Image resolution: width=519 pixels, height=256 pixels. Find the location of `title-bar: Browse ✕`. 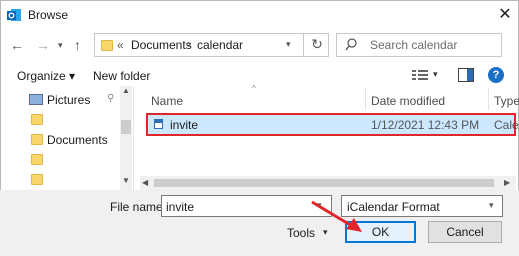

title-bar: Browse ✕ is located at coordinates (259, 15).